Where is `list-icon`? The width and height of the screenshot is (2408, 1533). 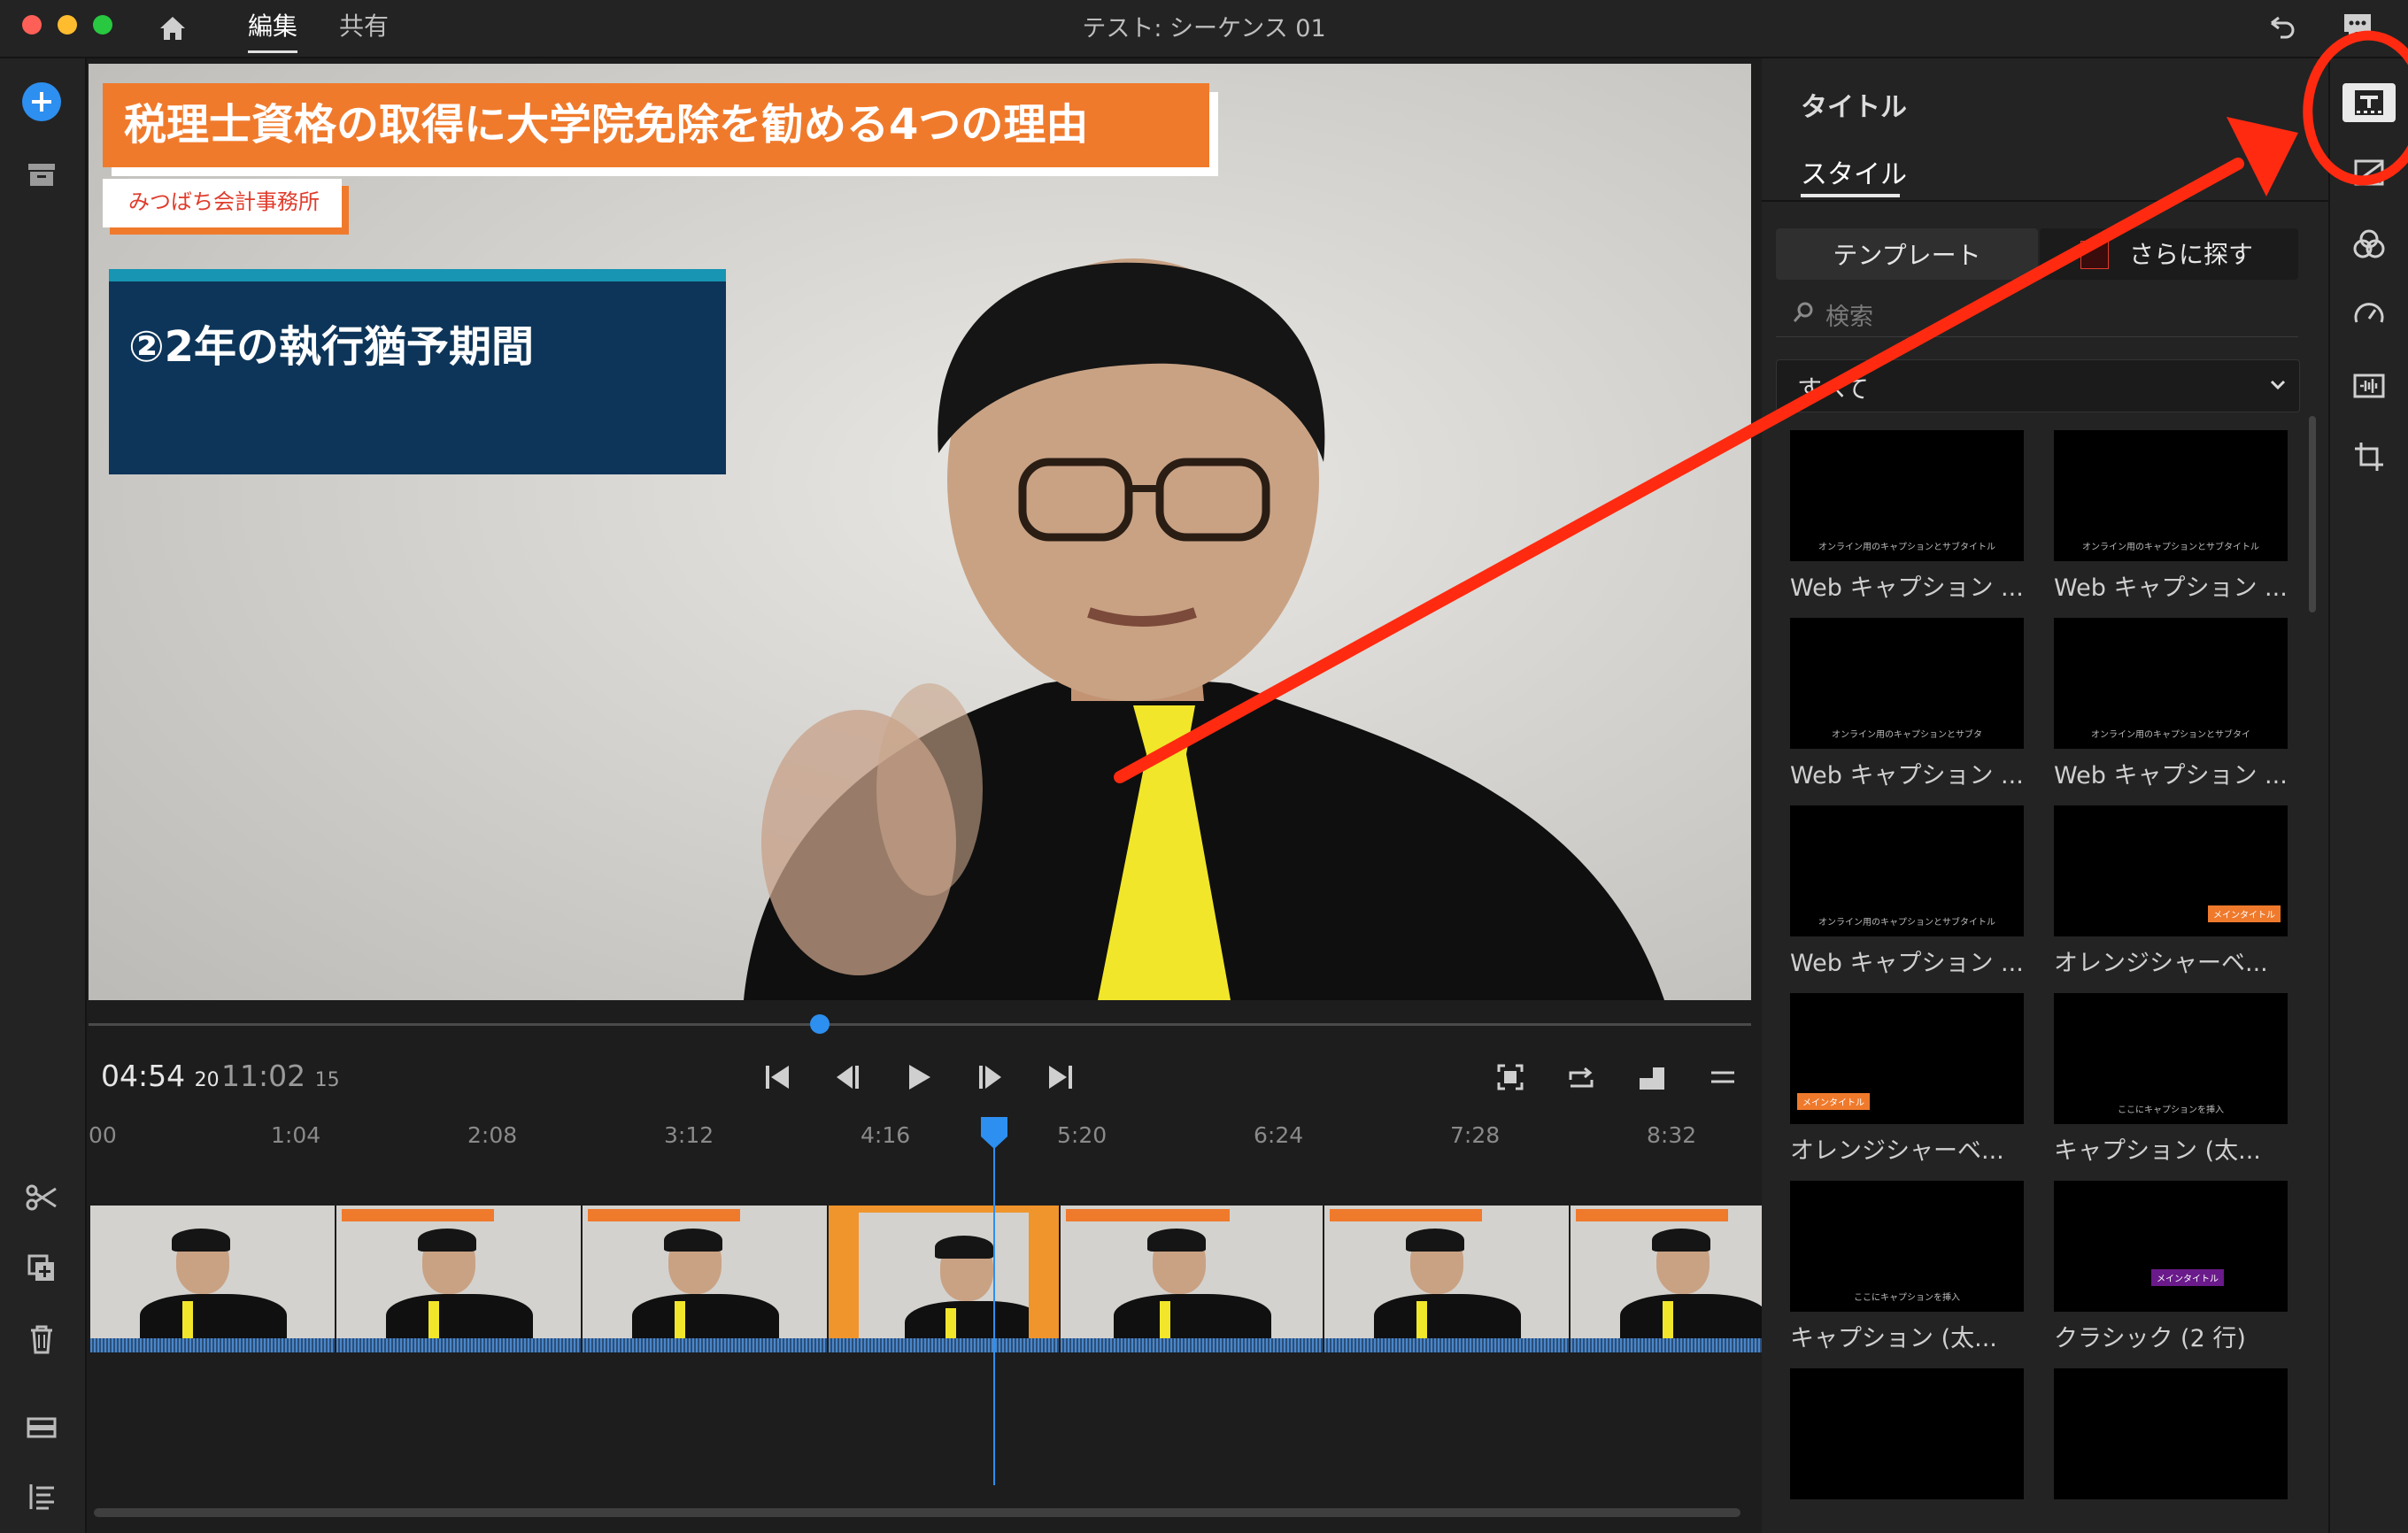 list-icon is located at coordinates (41, 1496).